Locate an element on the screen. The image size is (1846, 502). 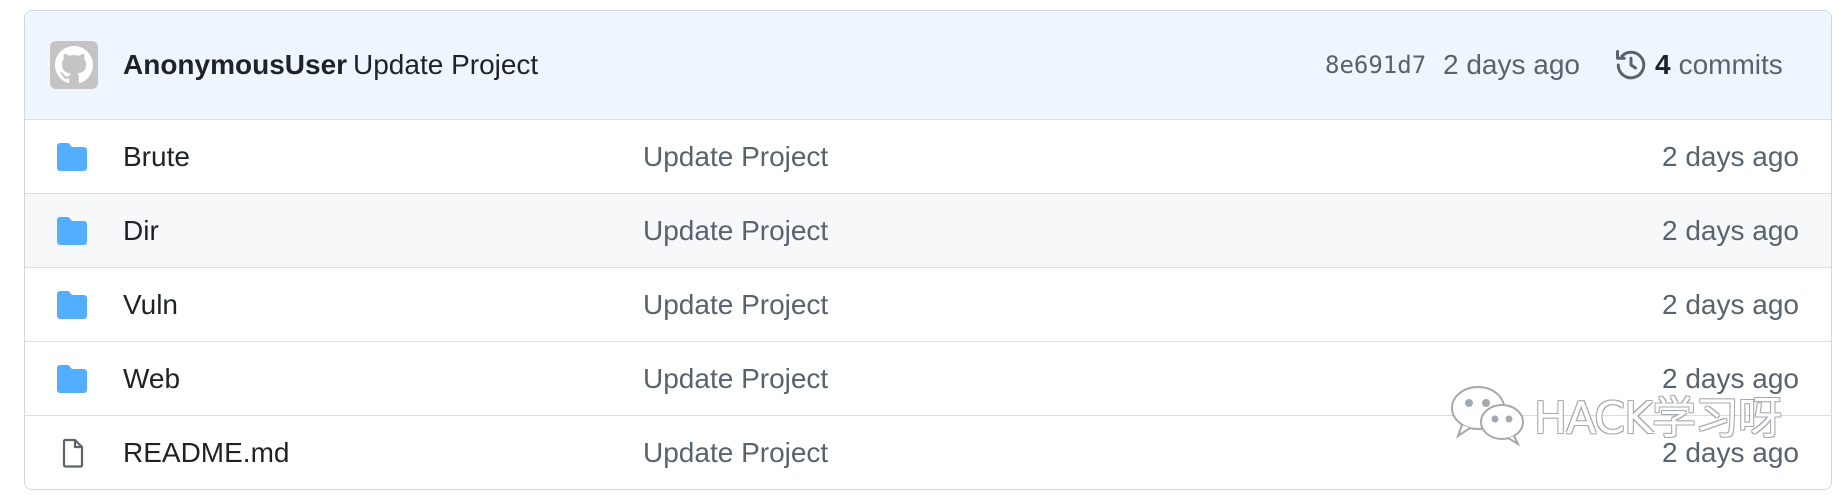
commit-count: 4 is located at coordinates (1663, 64).